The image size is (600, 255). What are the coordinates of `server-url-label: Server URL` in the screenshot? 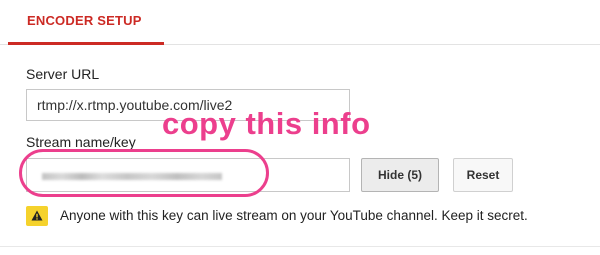 It's located at (63, 74).